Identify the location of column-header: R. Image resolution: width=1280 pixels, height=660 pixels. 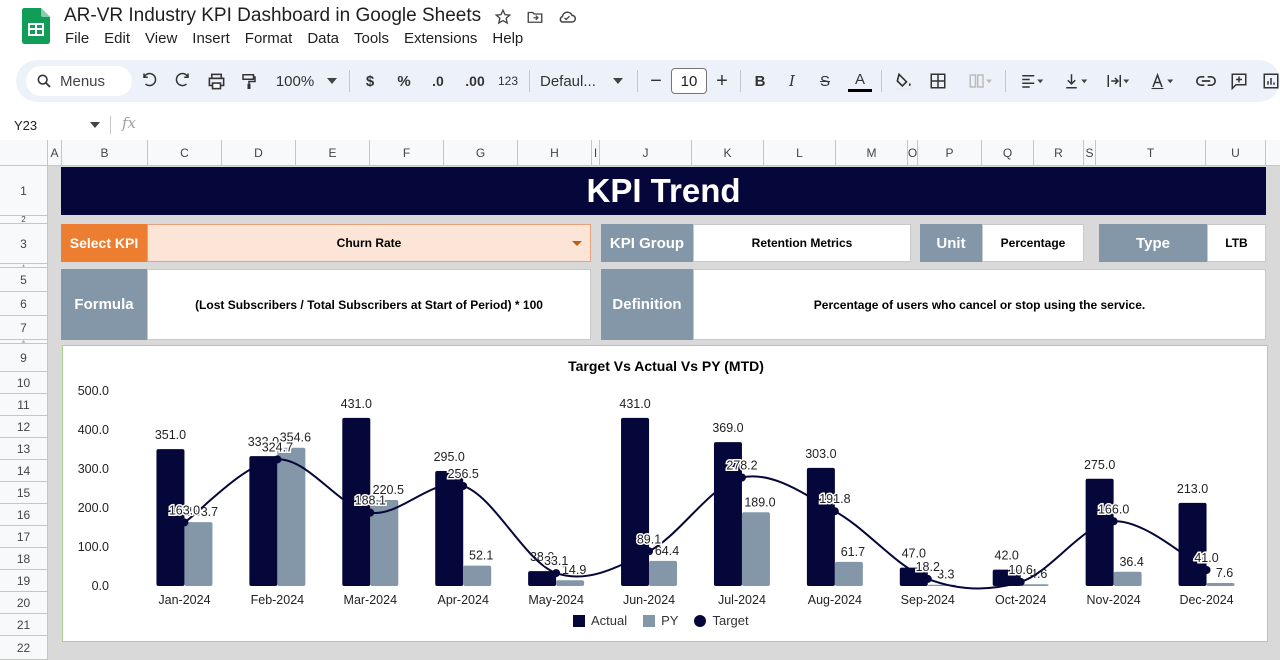
(1059, 152).